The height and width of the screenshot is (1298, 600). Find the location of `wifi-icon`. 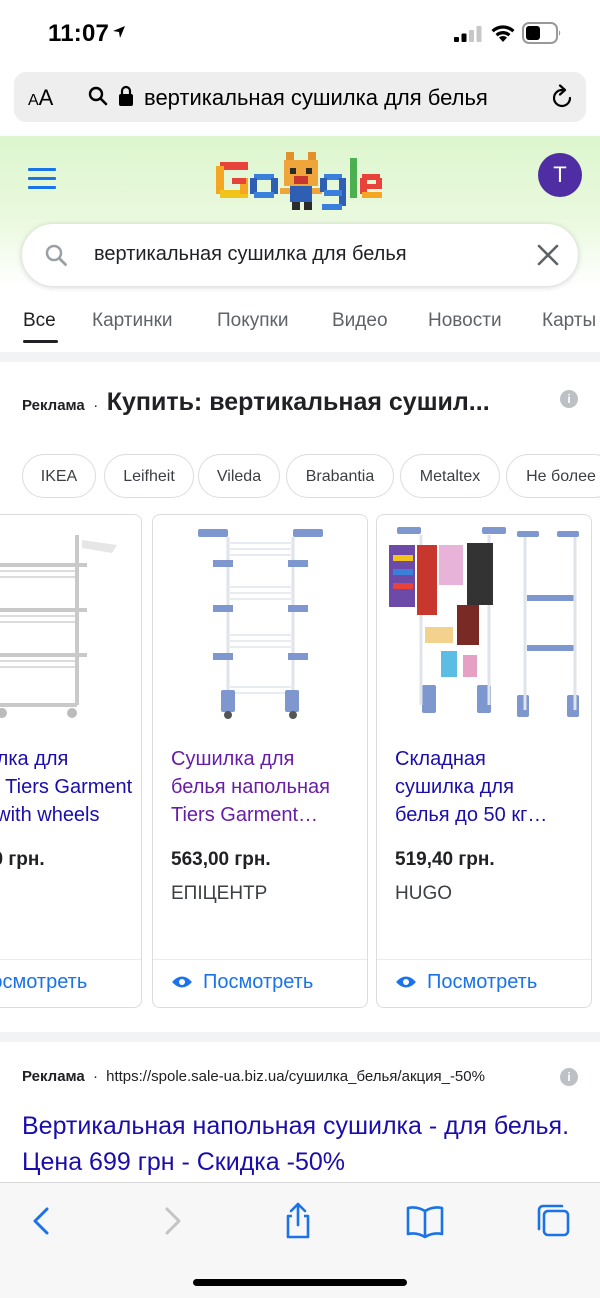

wifi-icon is located at coordinates (503, 33).